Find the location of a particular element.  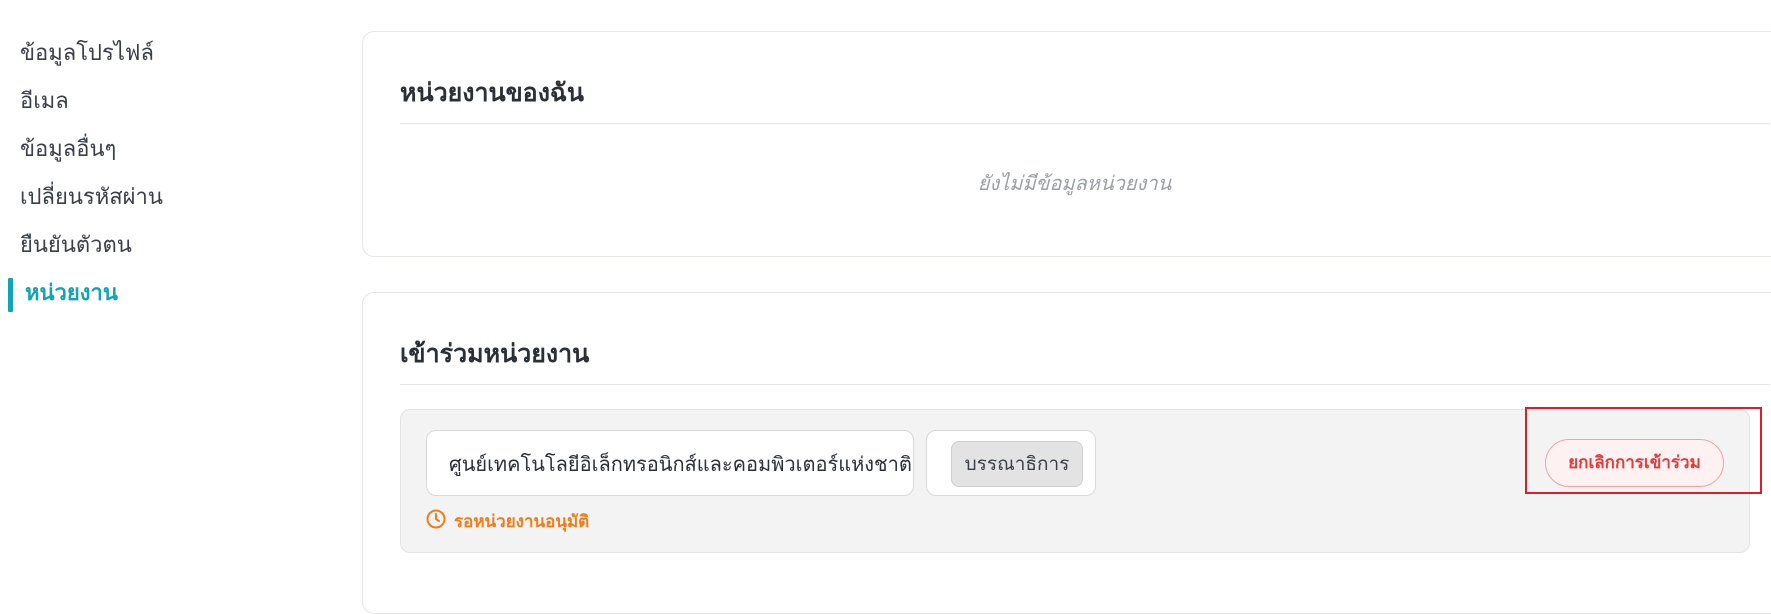

join-units-title: เข้าร่วมหน่วยงาน is located at coordinates (495, 353).